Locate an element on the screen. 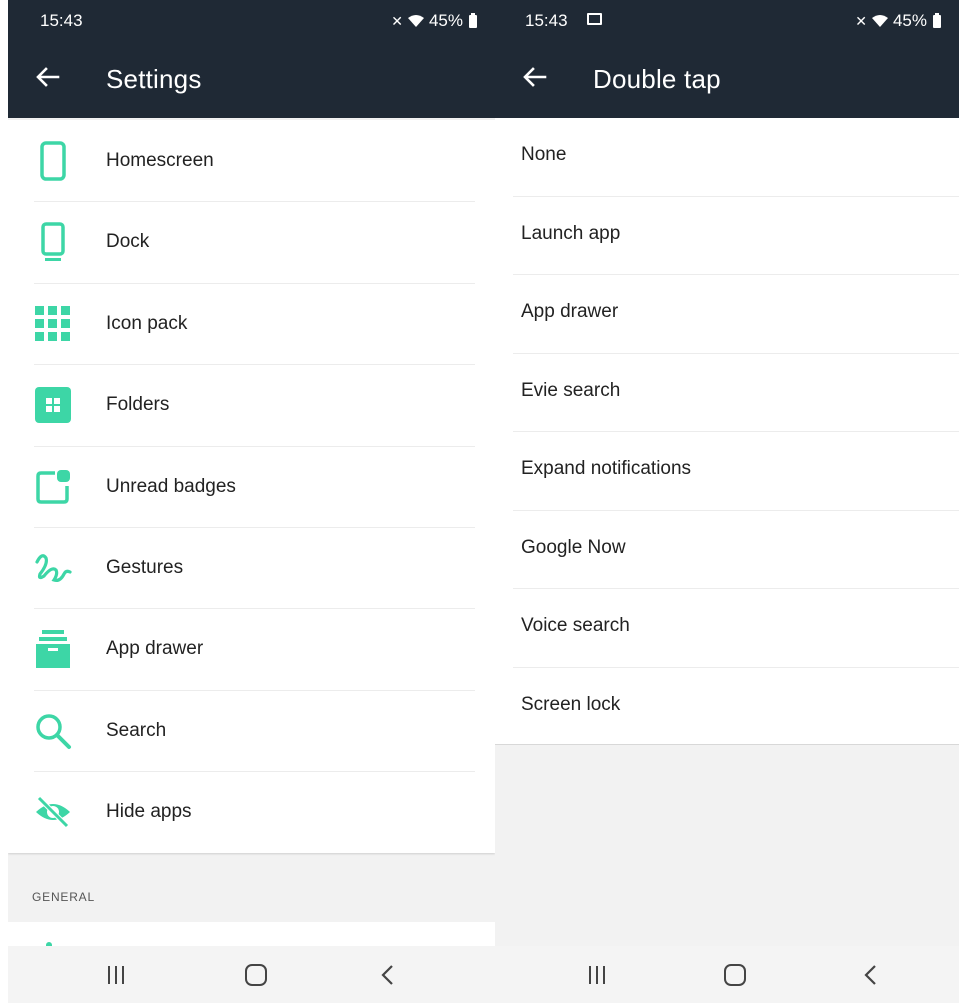 The width and height of the screenshot is (959, 1003). settings-item-unread-badges: Unread badges is located at coordinates (251, 487).